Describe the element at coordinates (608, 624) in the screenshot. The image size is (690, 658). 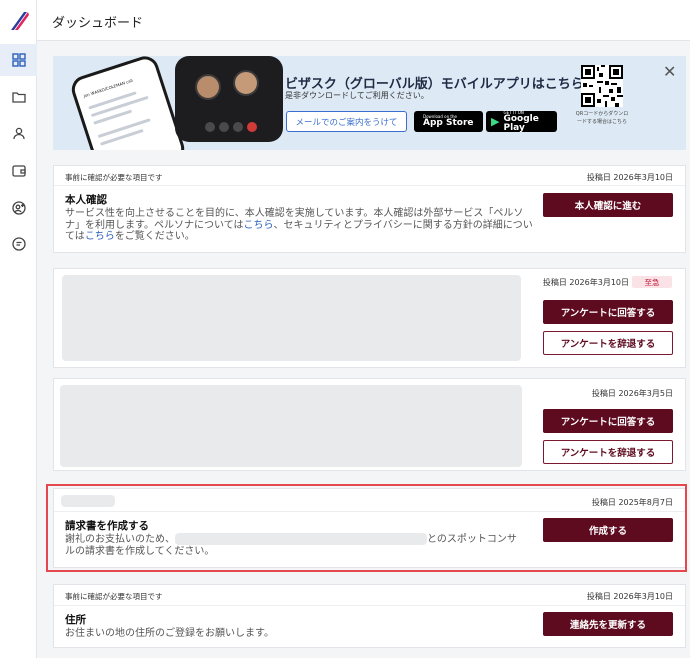
I see `update-contact-button: 連絡先を更新する` at that location.